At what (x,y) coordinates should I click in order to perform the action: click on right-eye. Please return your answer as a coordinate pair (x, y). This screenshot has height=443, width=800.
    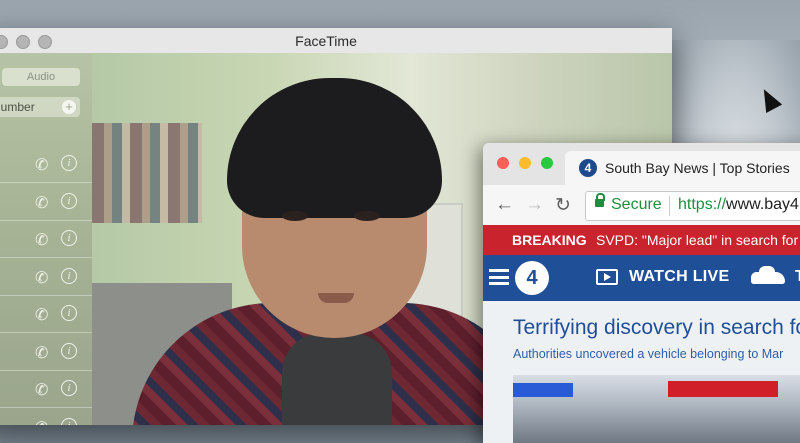
    Looking at the image, I should click on (367, 216).